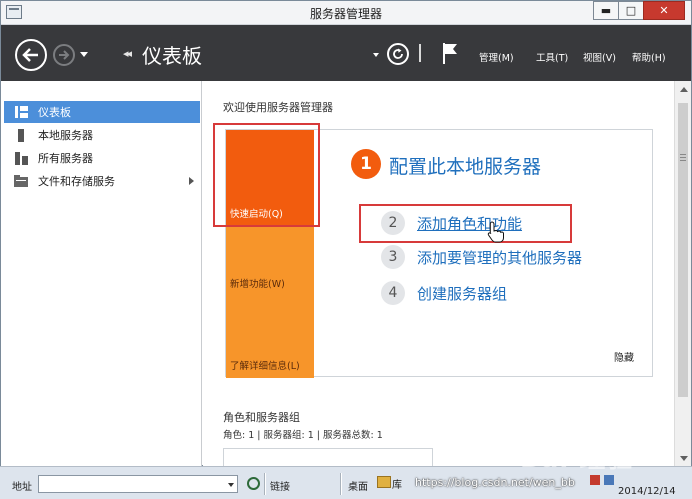  I want to click on back-button, so click(31, 55).